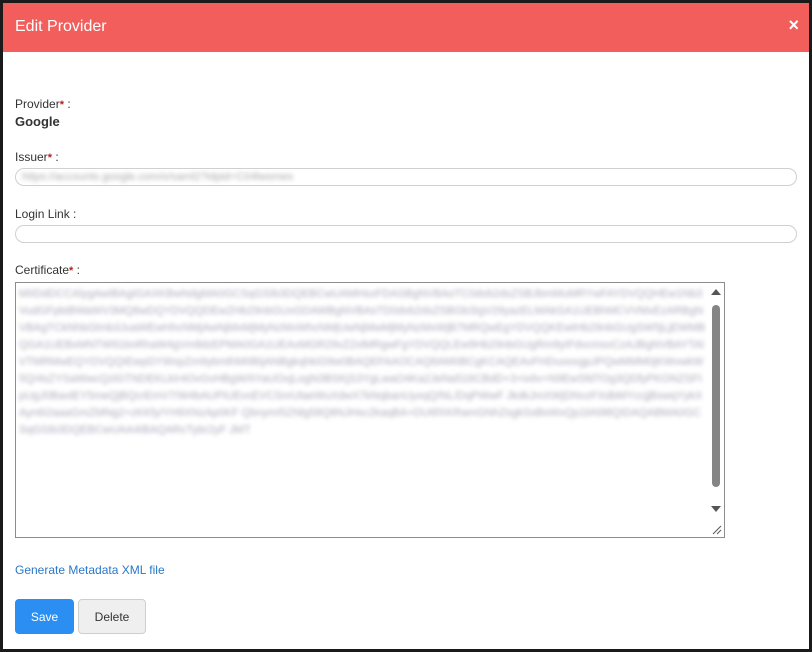 Image resolution: width=812 pixels, height=652 pixels. Describe the element at coordinates (42, 270) in the screenshot. I see `certificate-label: Certificate` at that location.